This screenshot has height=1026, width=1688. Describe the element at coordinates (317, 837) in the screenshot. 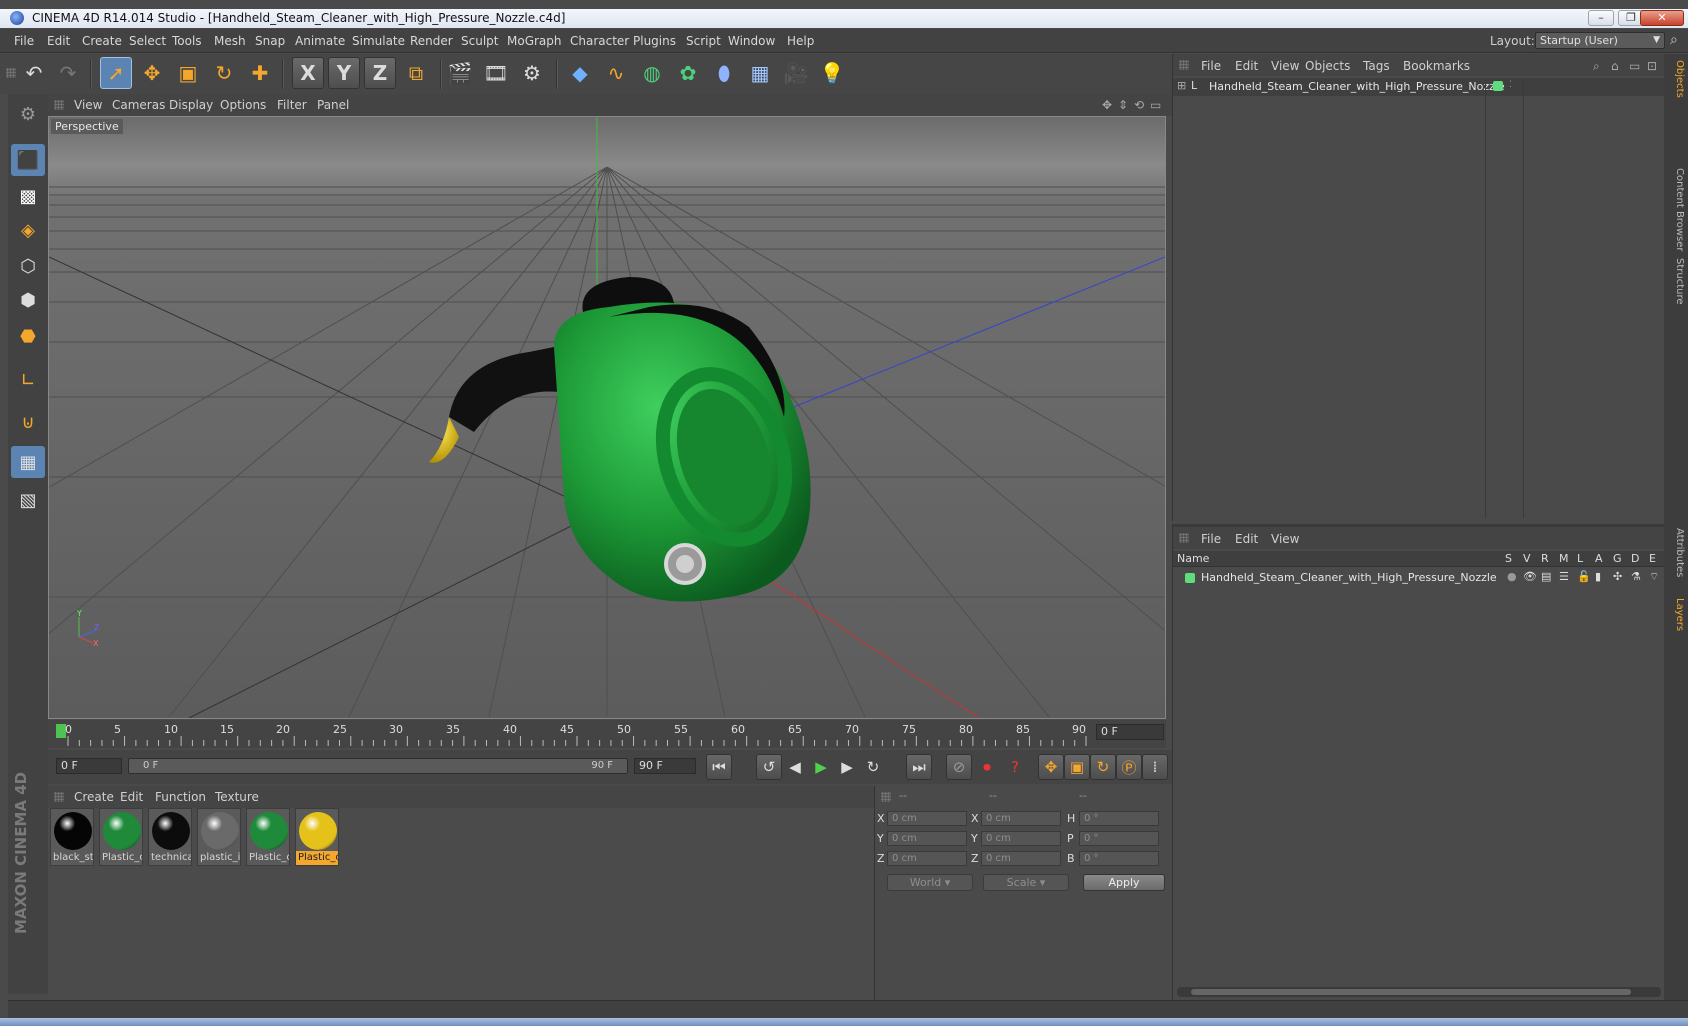

I see `material-swatch-selected: Plastic_c` at that location.